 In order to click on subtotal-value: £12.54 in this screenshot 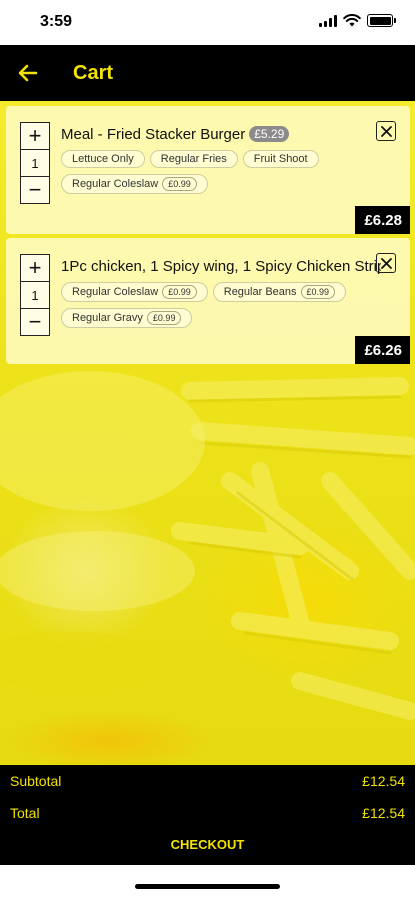, I will do `click(383, 781)`.